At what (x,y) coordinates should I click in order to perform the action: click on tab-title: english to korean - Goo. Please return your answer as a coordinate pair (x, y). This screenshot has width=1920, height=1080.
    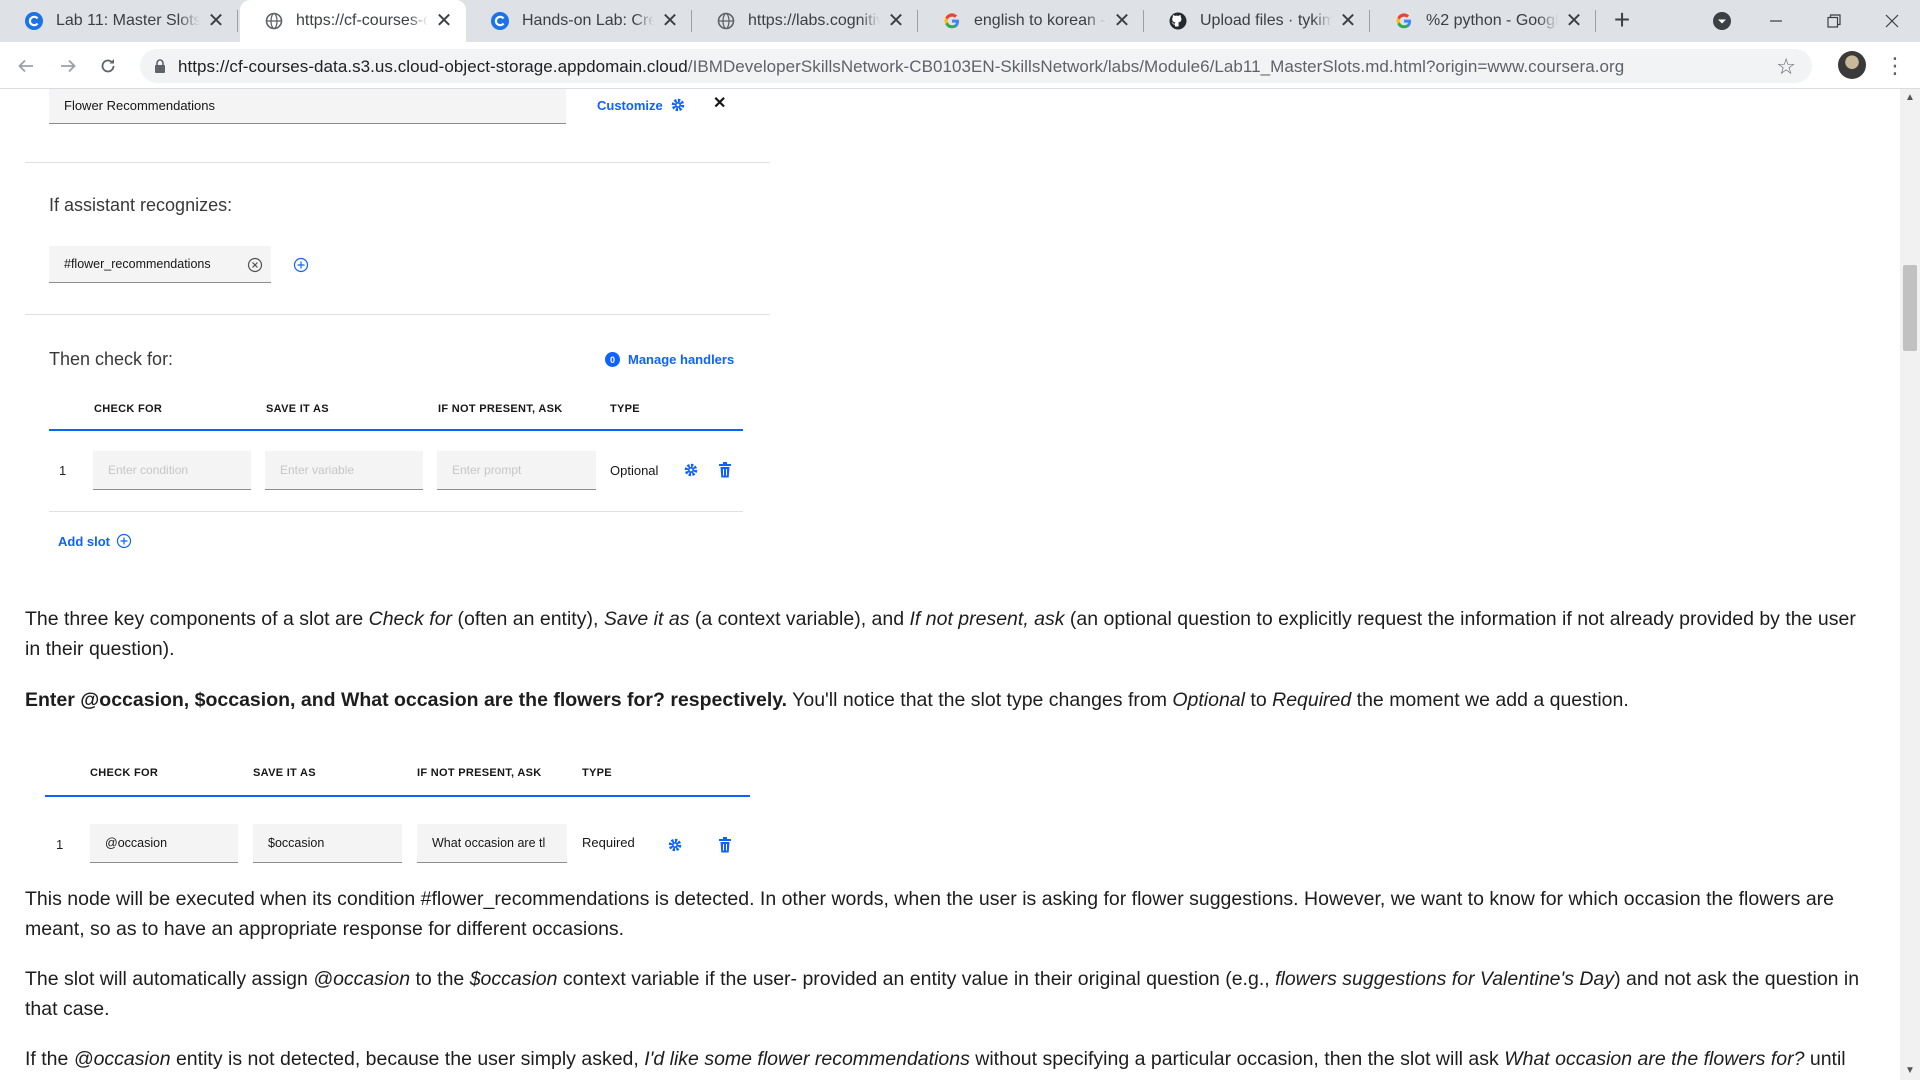
    Looking at the image, I should click on (1040, 20).